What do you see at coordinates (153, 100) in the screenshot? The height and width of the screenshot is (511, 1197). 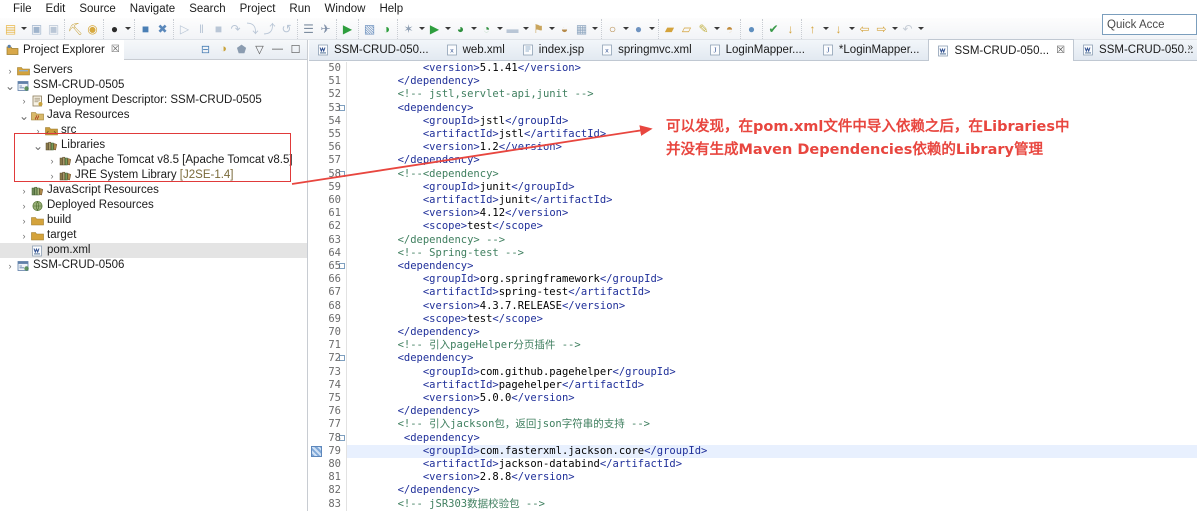 I see `tree-item-deployment-descriptor-ssm-crud-0505: › Deployment Descriptor: SSM-CRUD-0505` at bounding box center [153, 100].